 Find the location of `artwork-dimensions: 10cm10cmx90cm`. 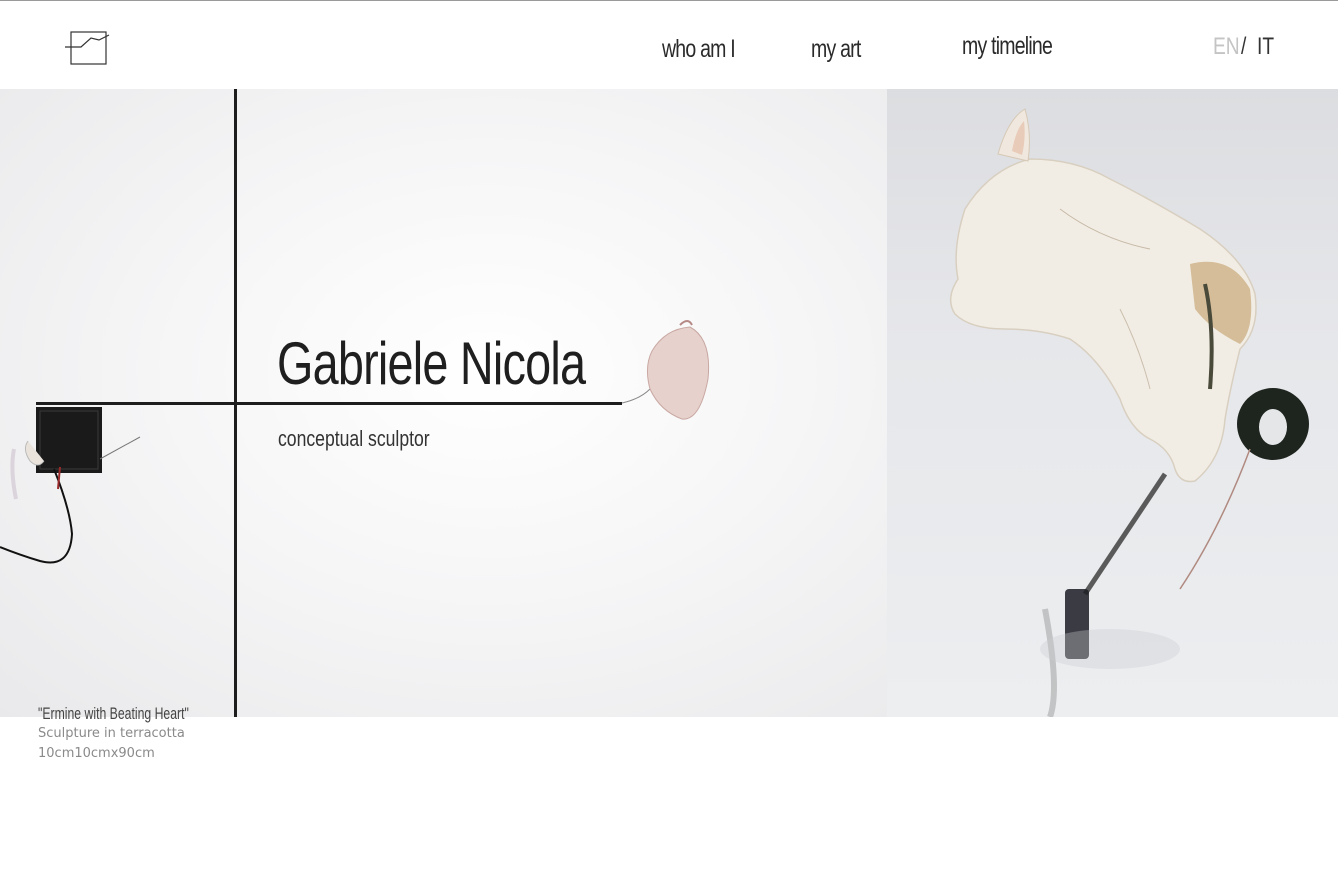

artwork-dimensions: 10cm10cmx90cm is located at coordinates (96, 753).